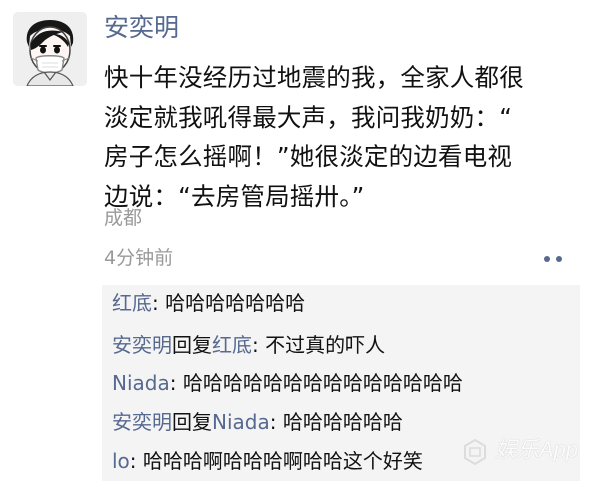 This screenshot has width=600, height=492. What do you see at coordinates (314, 77) in the screenshot?
I see `post-text-line: 快十年没经历过地震的我，全家人都很` at bounding box center [314, 77].